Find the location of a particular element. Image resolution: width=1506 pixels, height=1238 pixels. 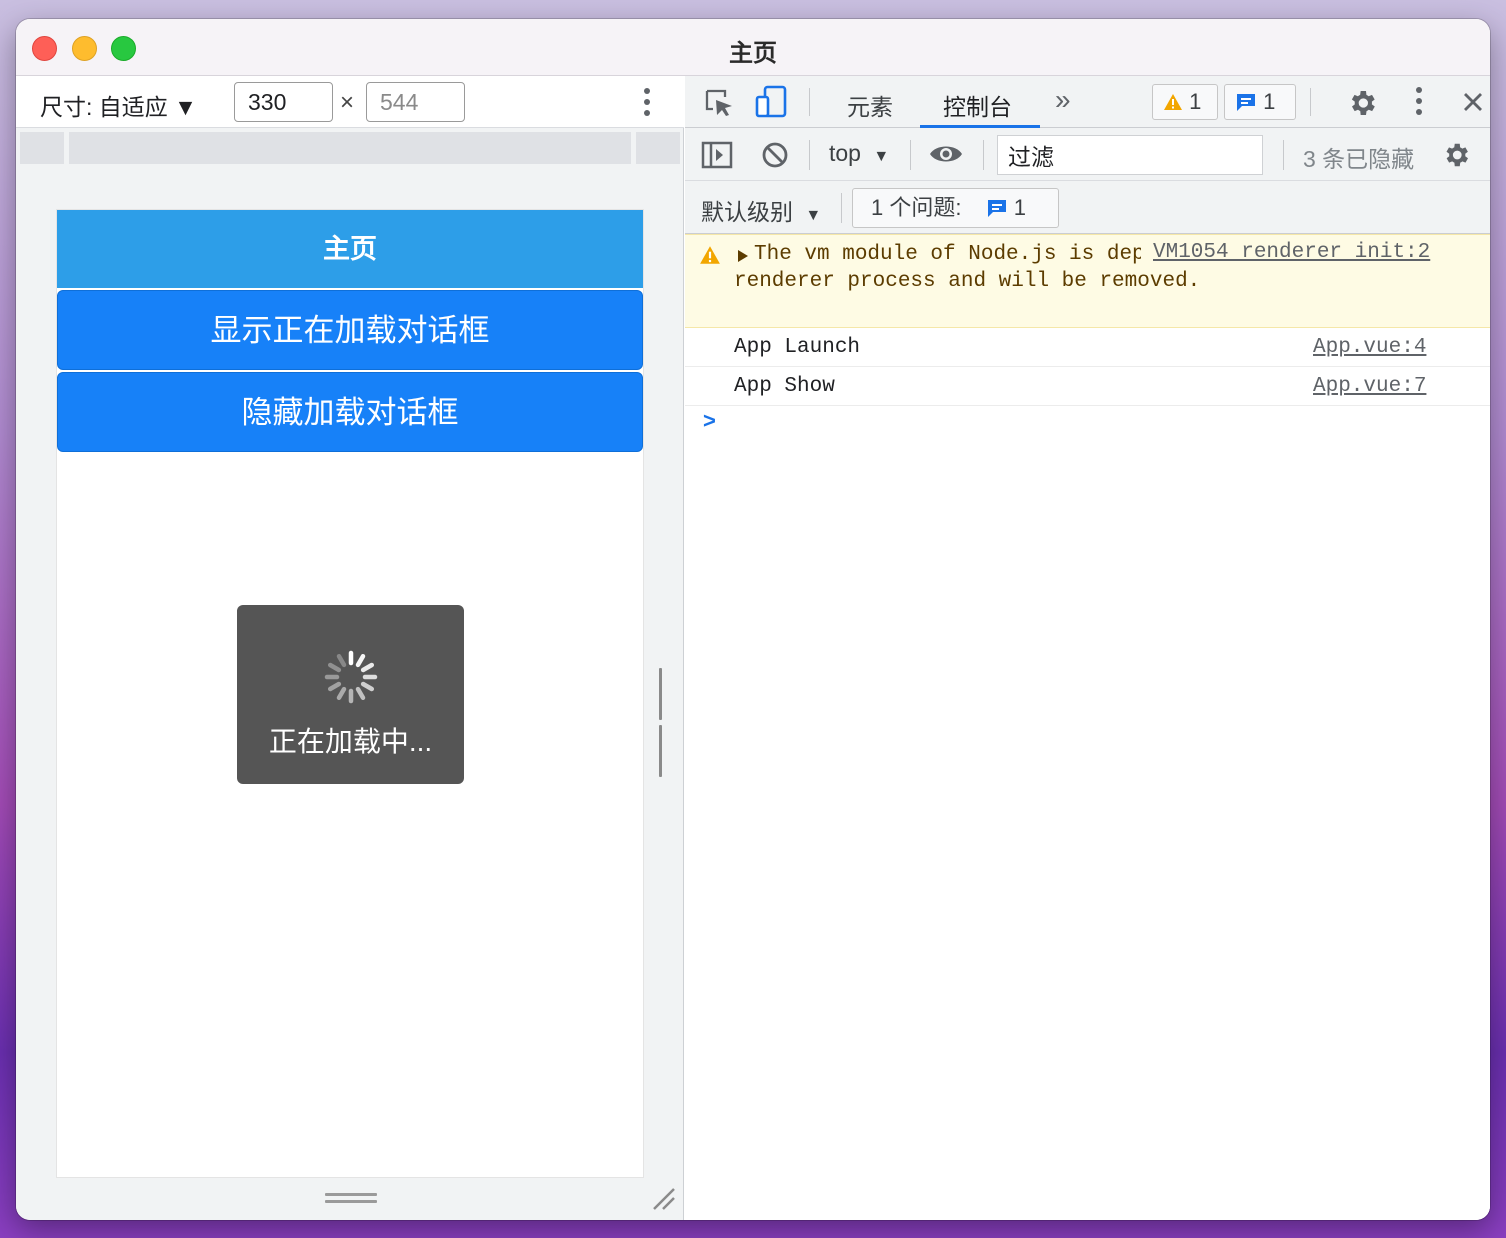

log-text: App Show is located at coordinates (784, 386).